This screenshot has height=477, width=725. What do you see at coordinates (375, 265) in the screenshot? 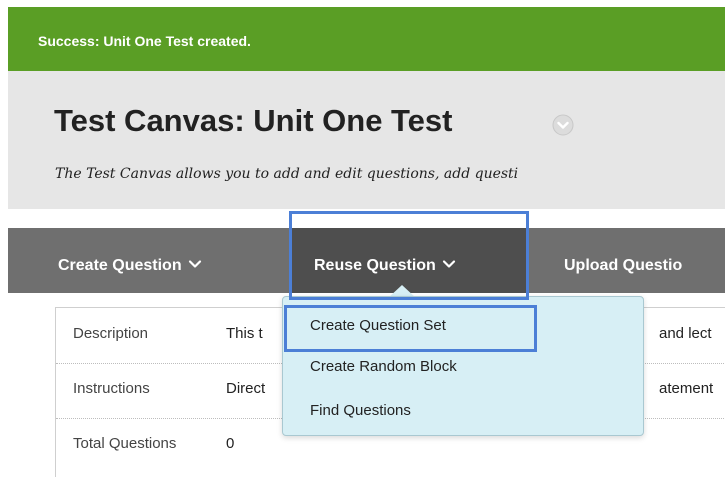
I see `reuse-question-label: Reuse Question` at bounding box center [375, 265].